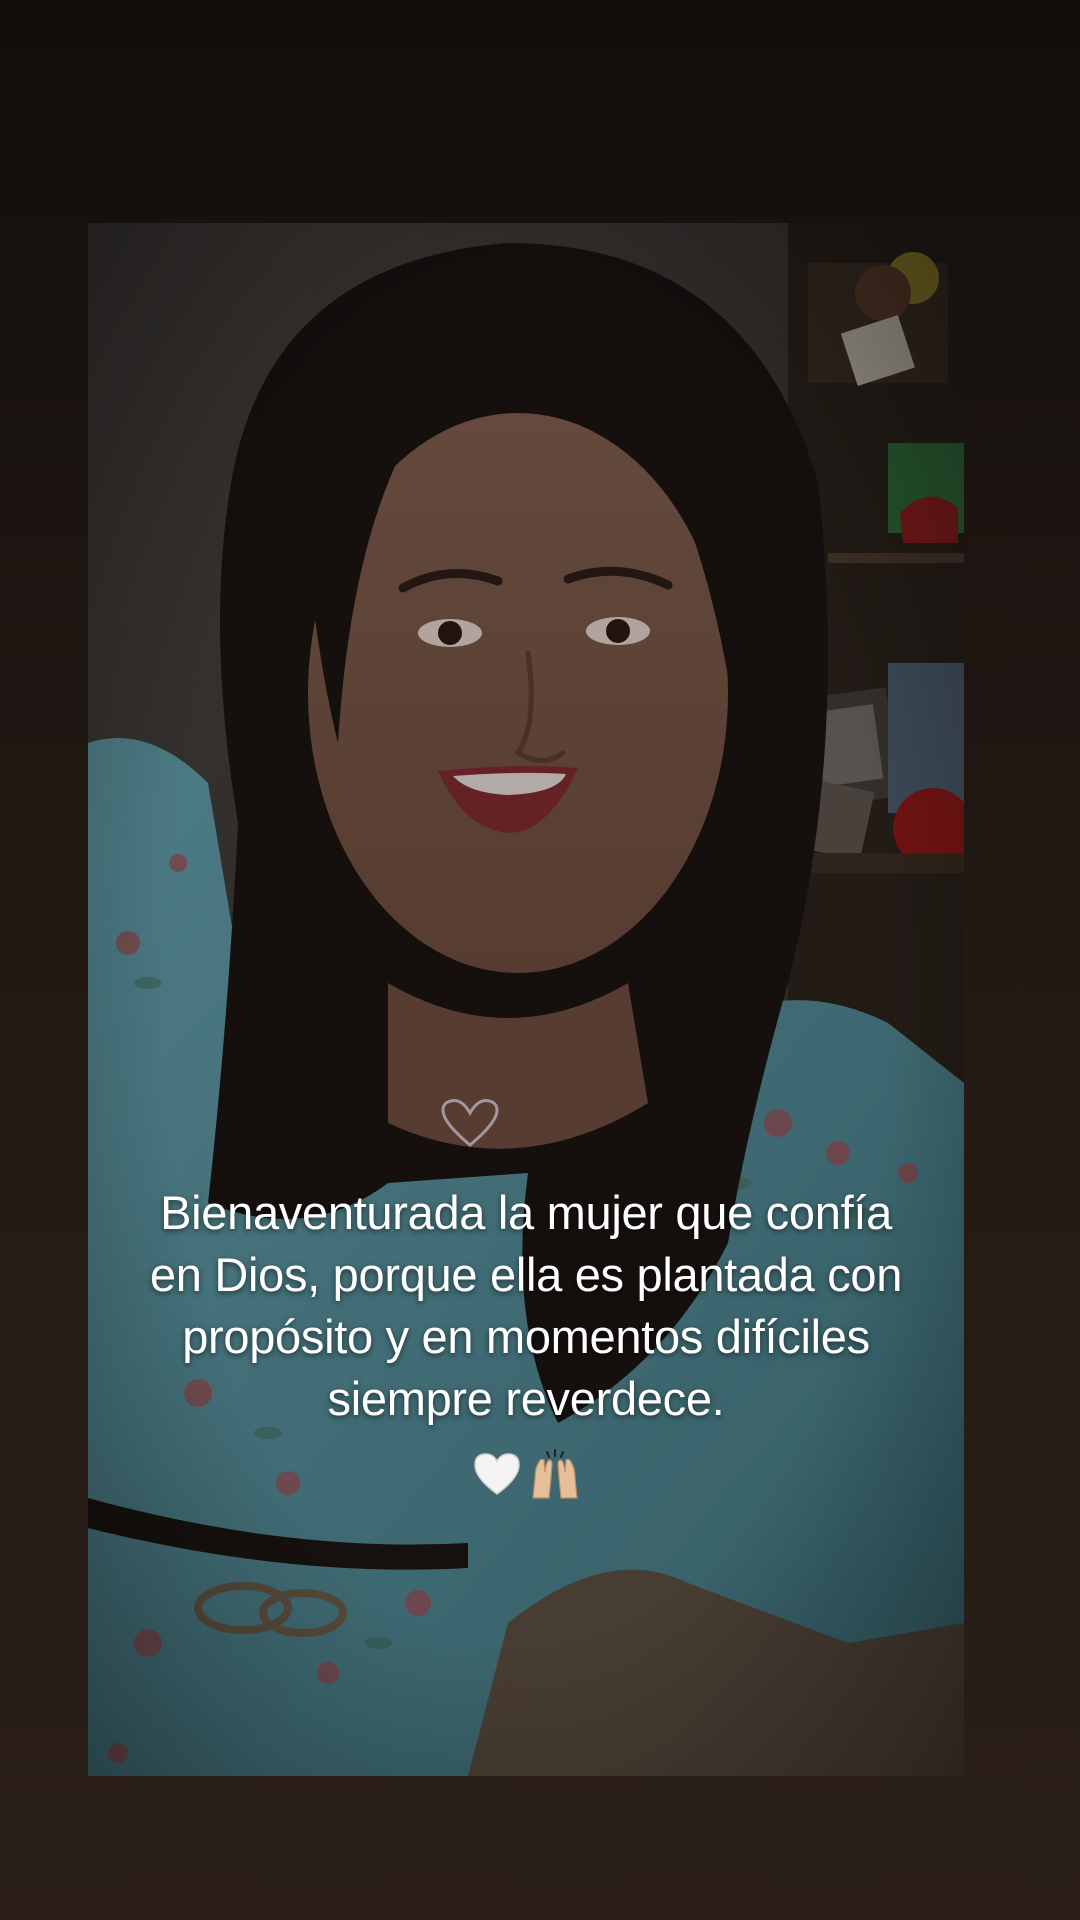 The height and width of the screenshot is (1920, 1080). What do you see at coordinates (555, 1474) in the screenshot?
I see `raising-hands-icon` at bounding box center [555, 1474].